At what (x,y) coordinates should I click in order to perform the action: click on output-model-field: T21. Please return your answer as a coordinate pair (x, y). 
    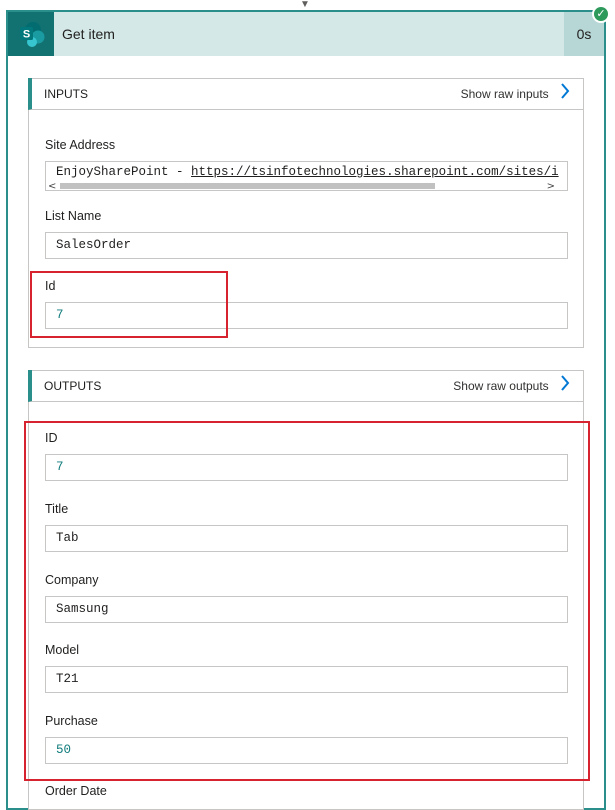
    Looking at the image, I should click on (306, 679).